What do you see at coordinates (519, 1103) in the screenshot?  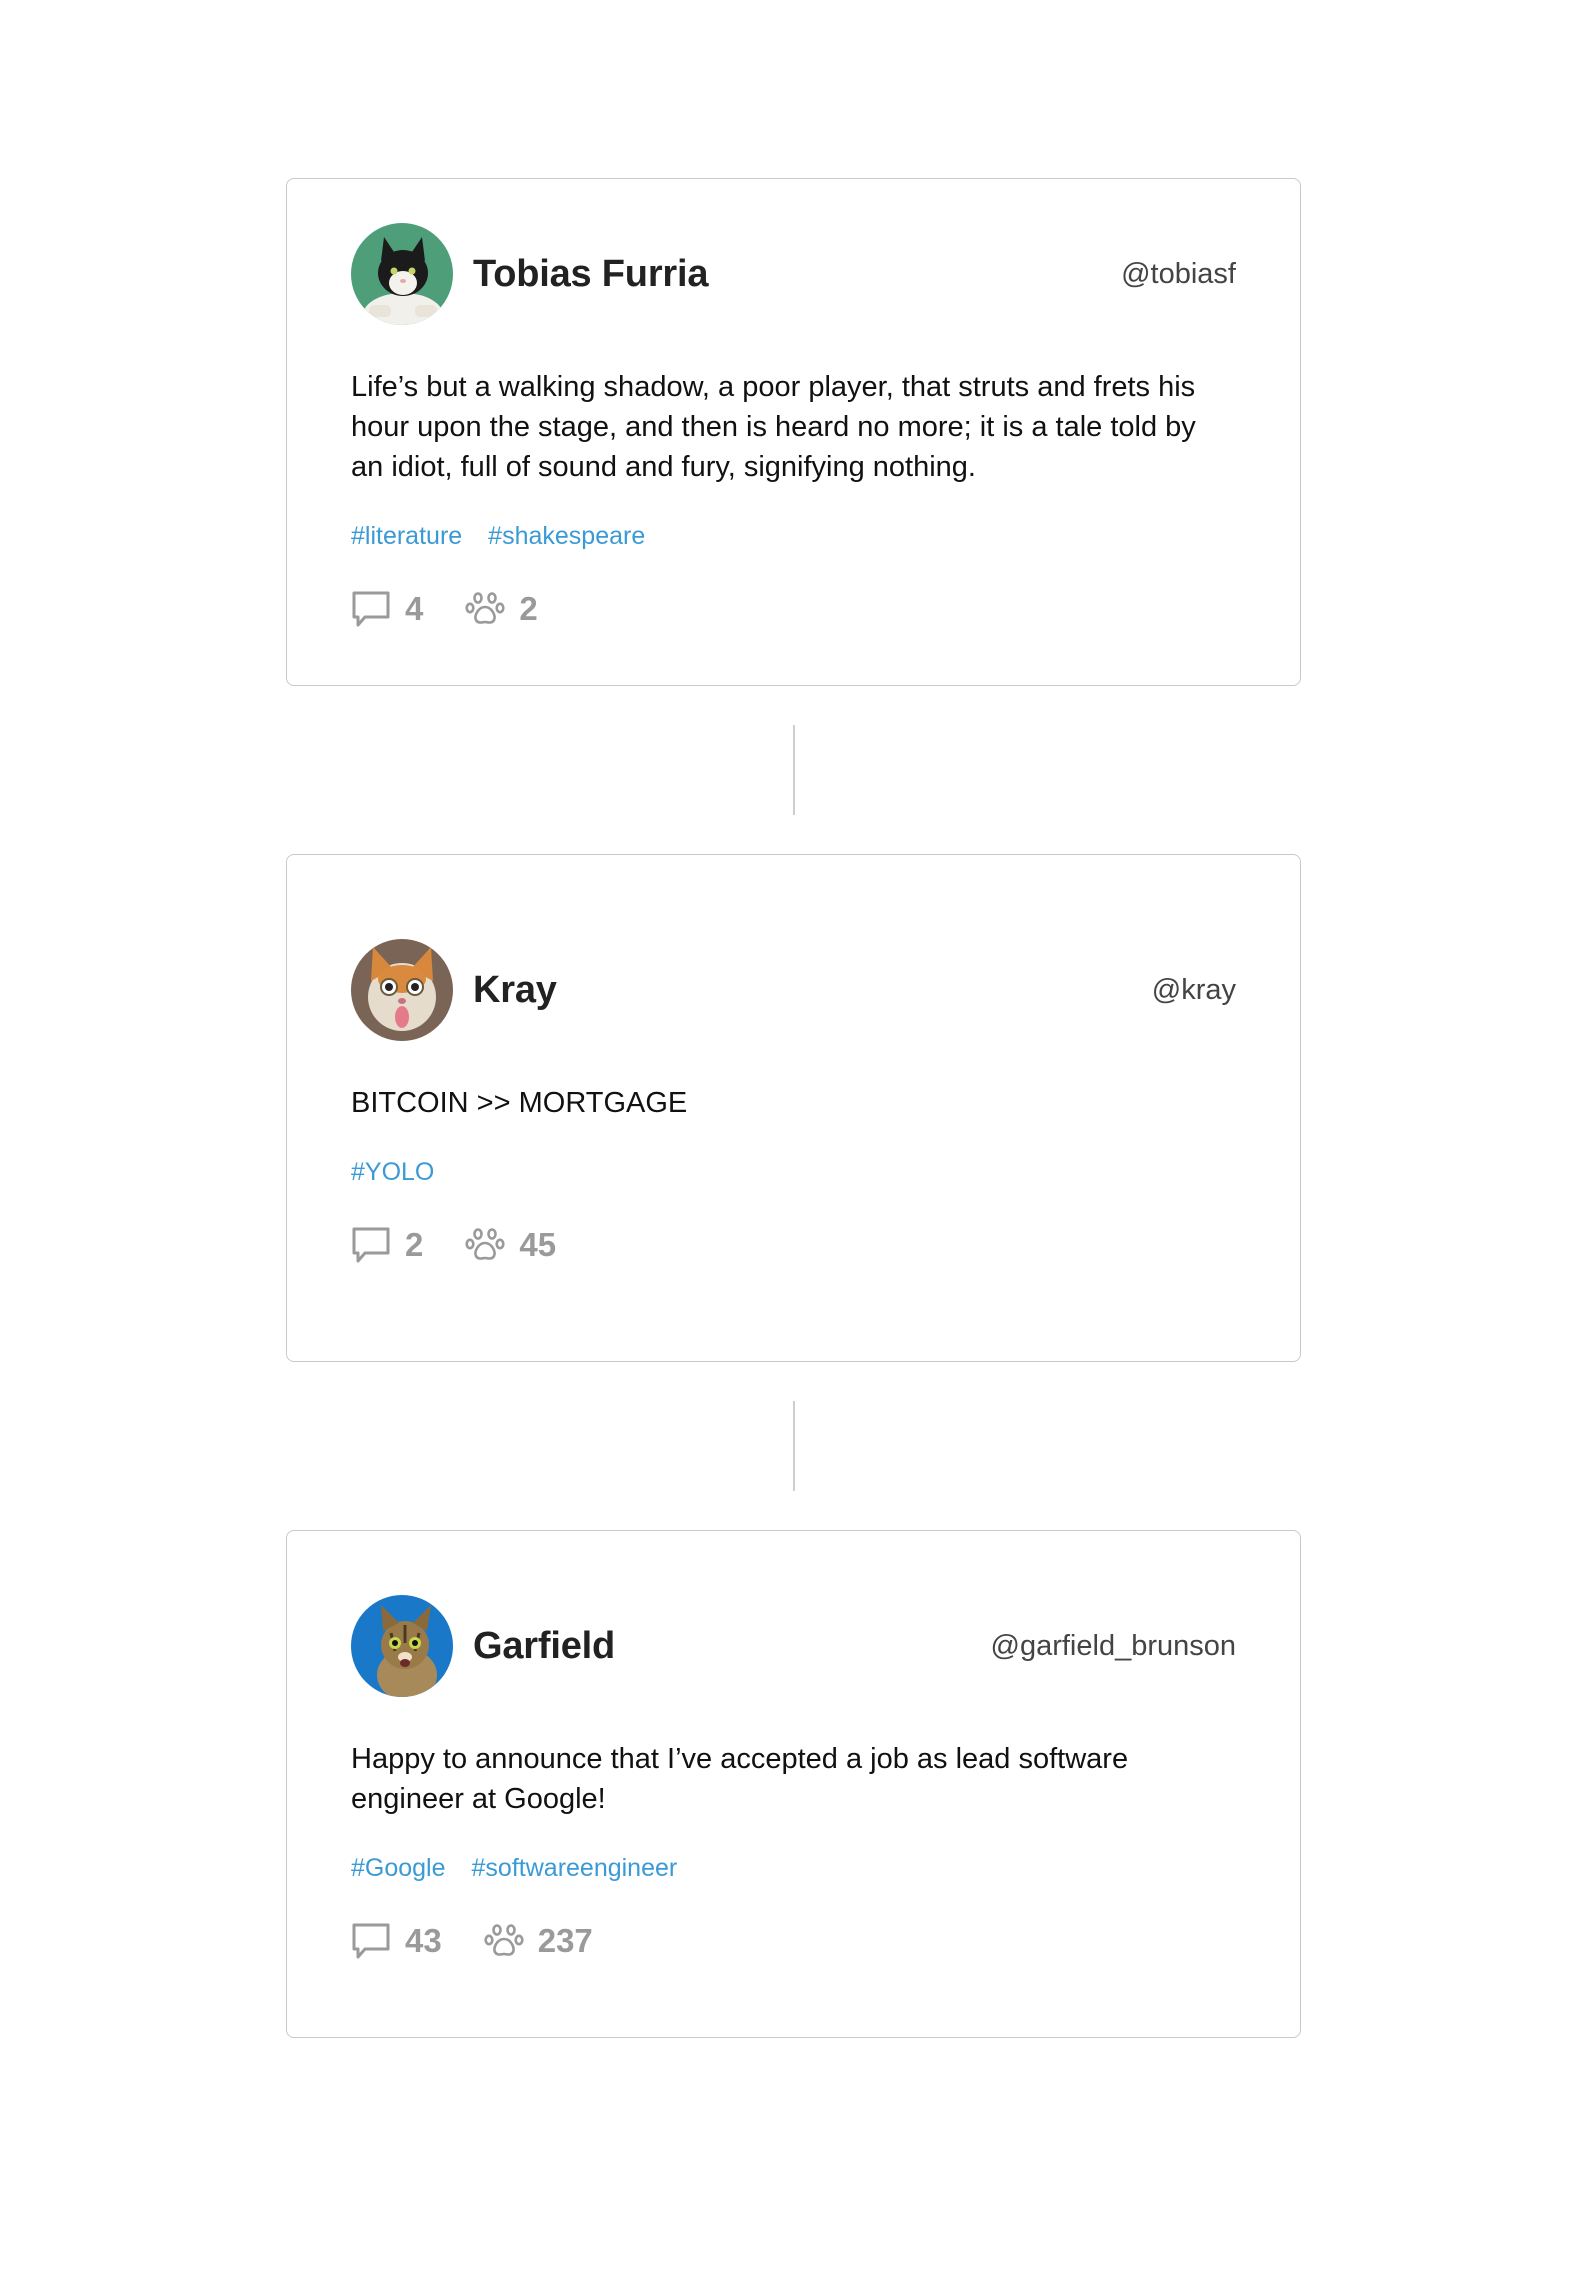 I see `post-text: BITCOIN >> MORTGAGE` at bounding box center [519, 1103].